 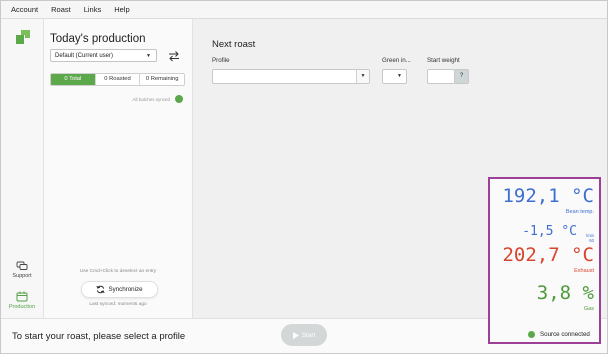 I want to click on menu-roast: Roast, so click(x=61, y=9).